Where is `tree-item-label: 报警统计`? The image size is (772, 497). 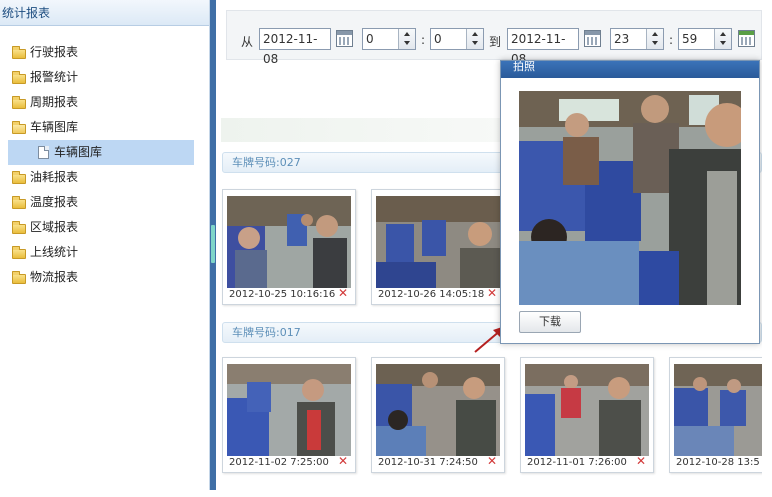 tree-item-label: 报警统计 is located at coordinates (54, 77).